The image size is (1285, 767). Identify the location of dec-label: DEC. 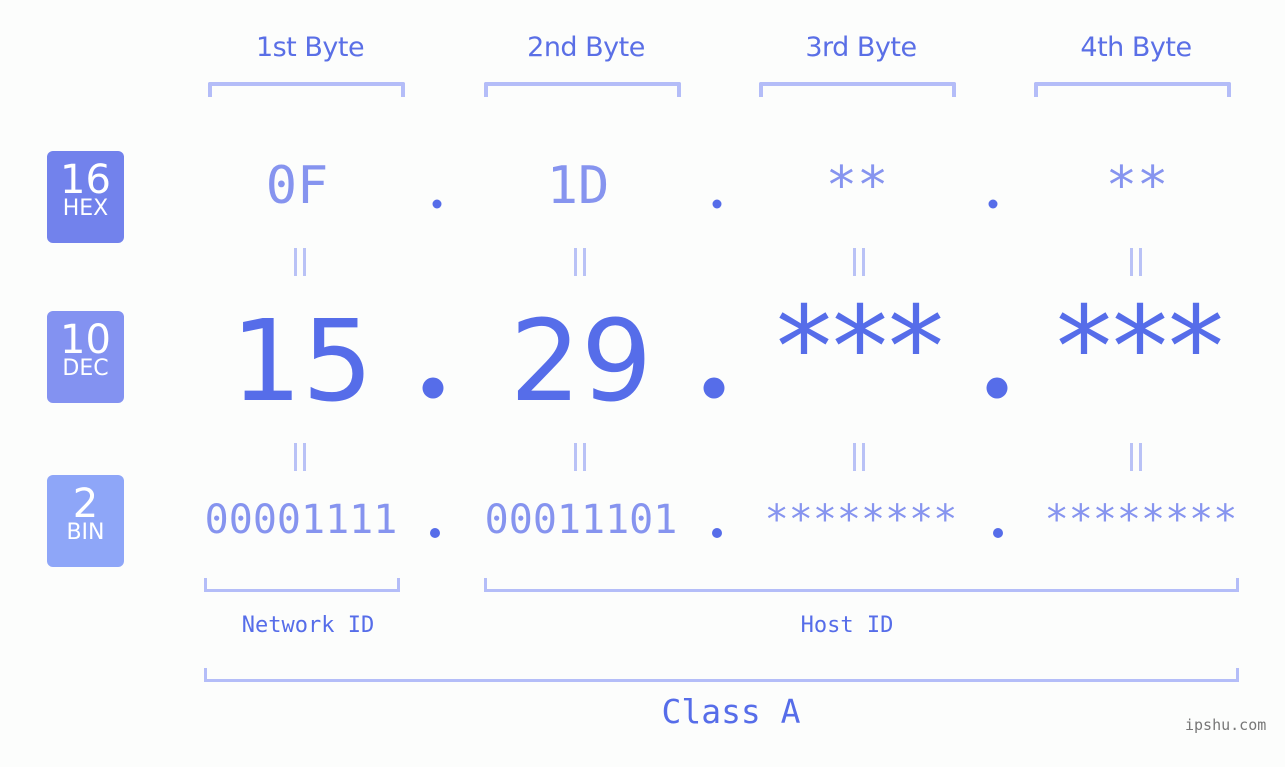
(85, 368).